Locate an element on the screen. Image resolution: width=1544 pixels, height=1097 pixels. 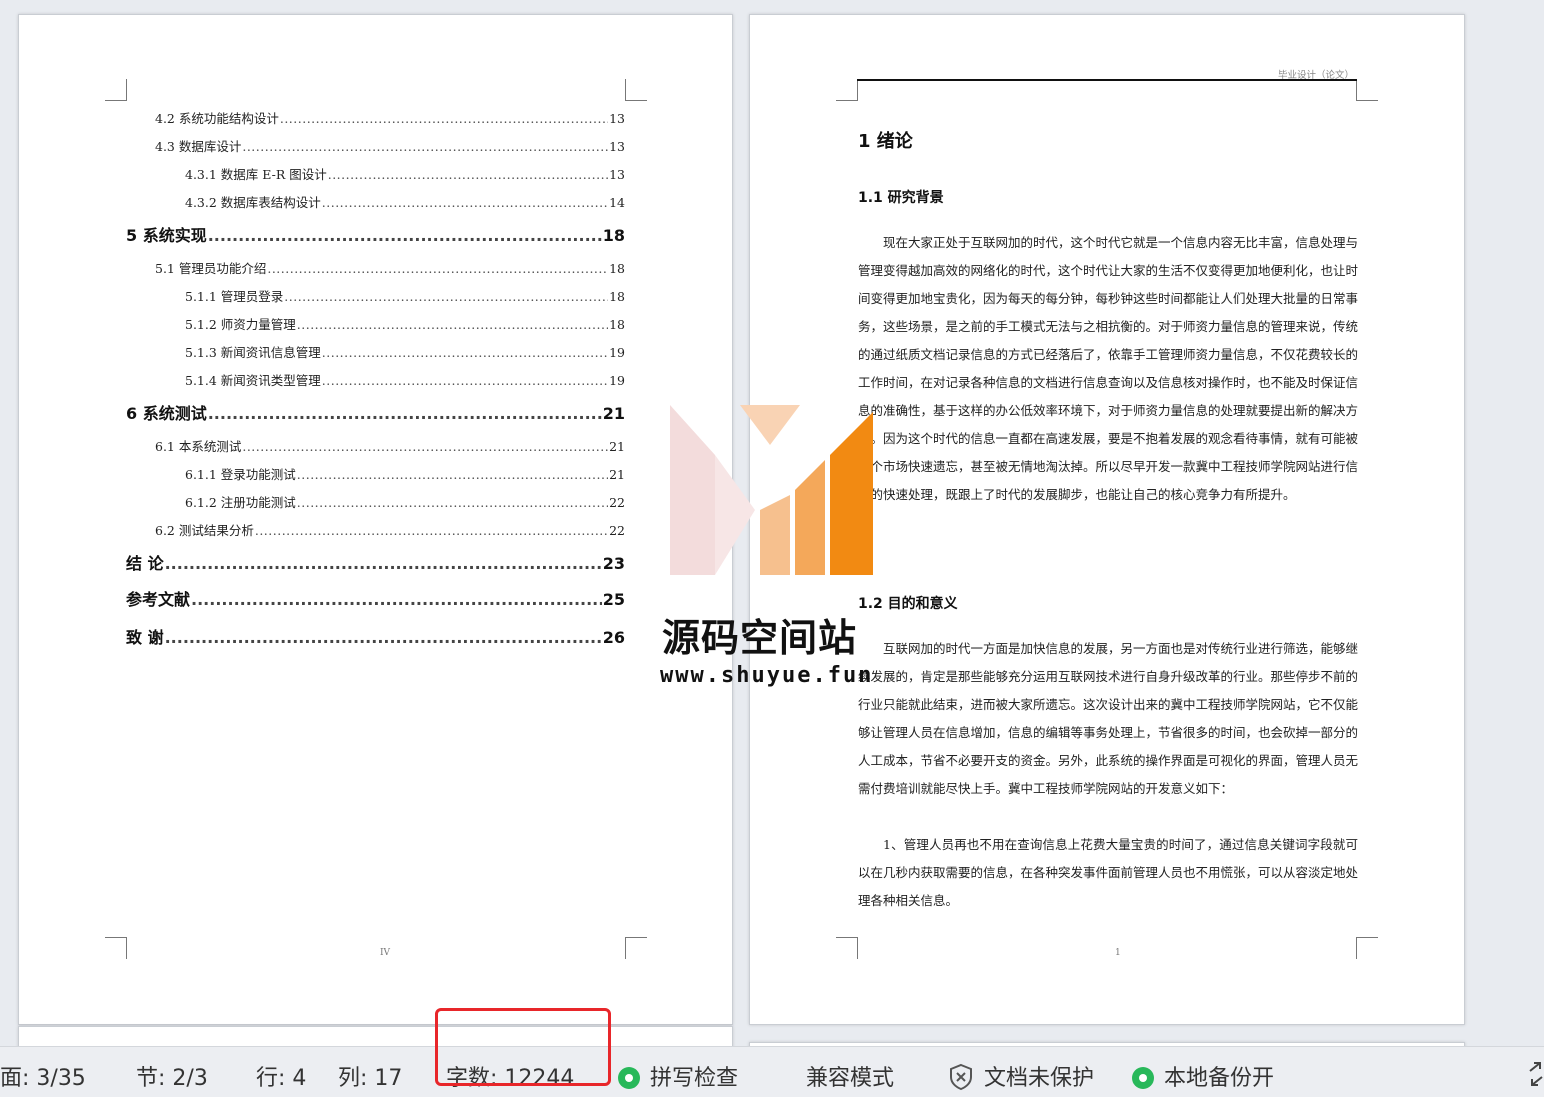
toc-entry: 结 论 23 is located at coordinates (375, 562).